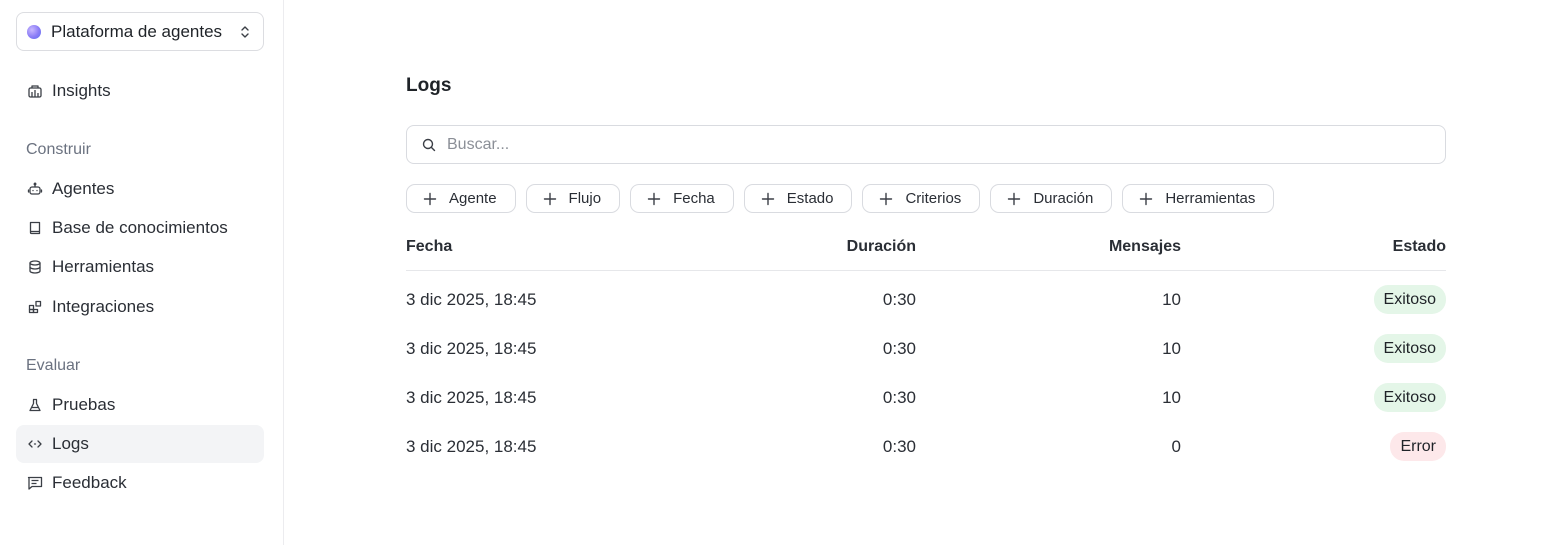 Image resolution: width=1561 pixels, height=545 pixels. I want to click on column-header-estado: Estado, so click(1419, 247).